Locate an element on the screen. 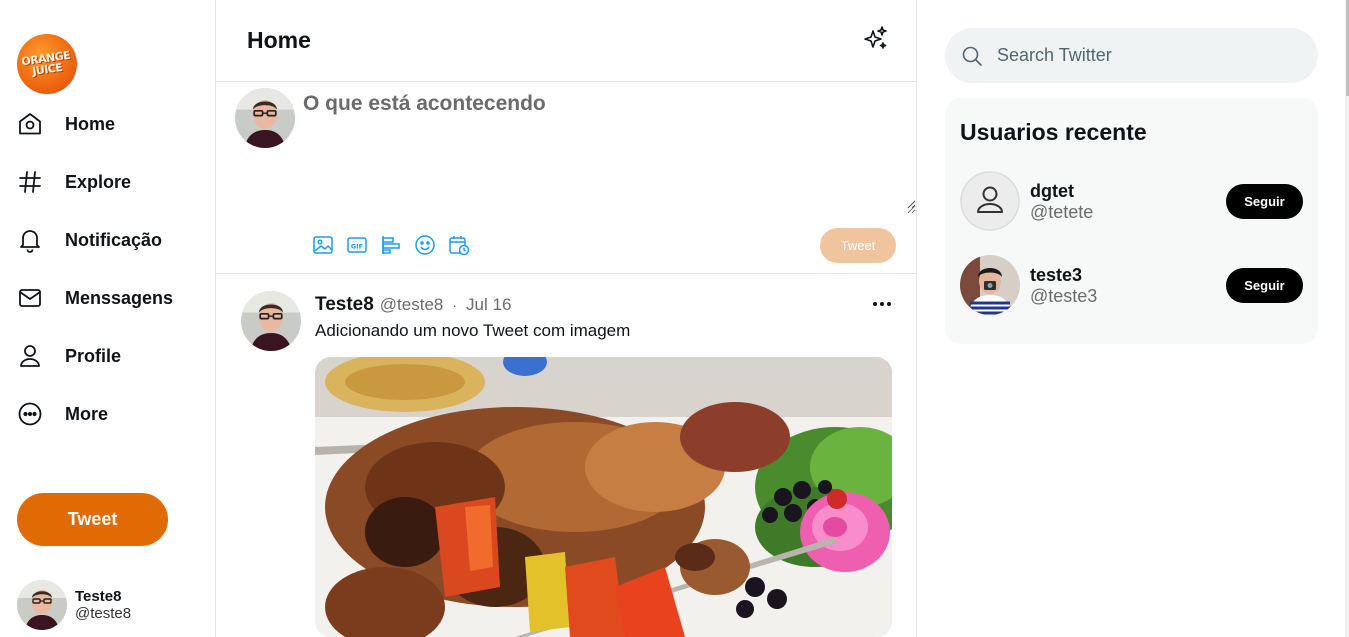 The image size is (1349, 637). sidebar-item-notifications: Notificação is located at coordinates (89, 240).